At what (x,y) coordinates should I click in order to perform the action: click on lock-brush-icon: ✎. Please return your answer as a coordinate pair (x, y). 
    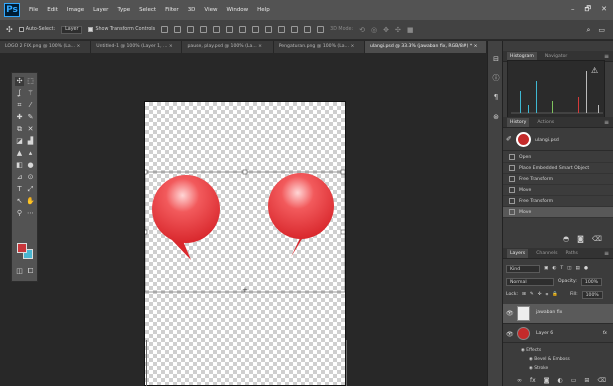
    Looking at the image, I should click on (532, 294).